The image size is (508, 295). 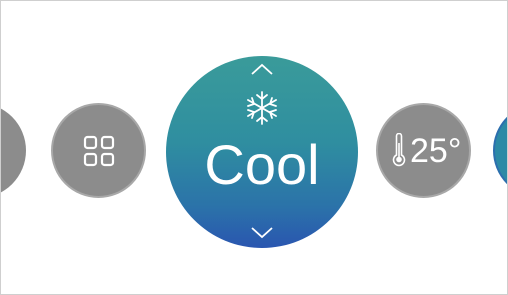 What do you see at coordinates (399, 150) in the screenshot?
I see `thermometer-icon` at bounding box center [399, 150].